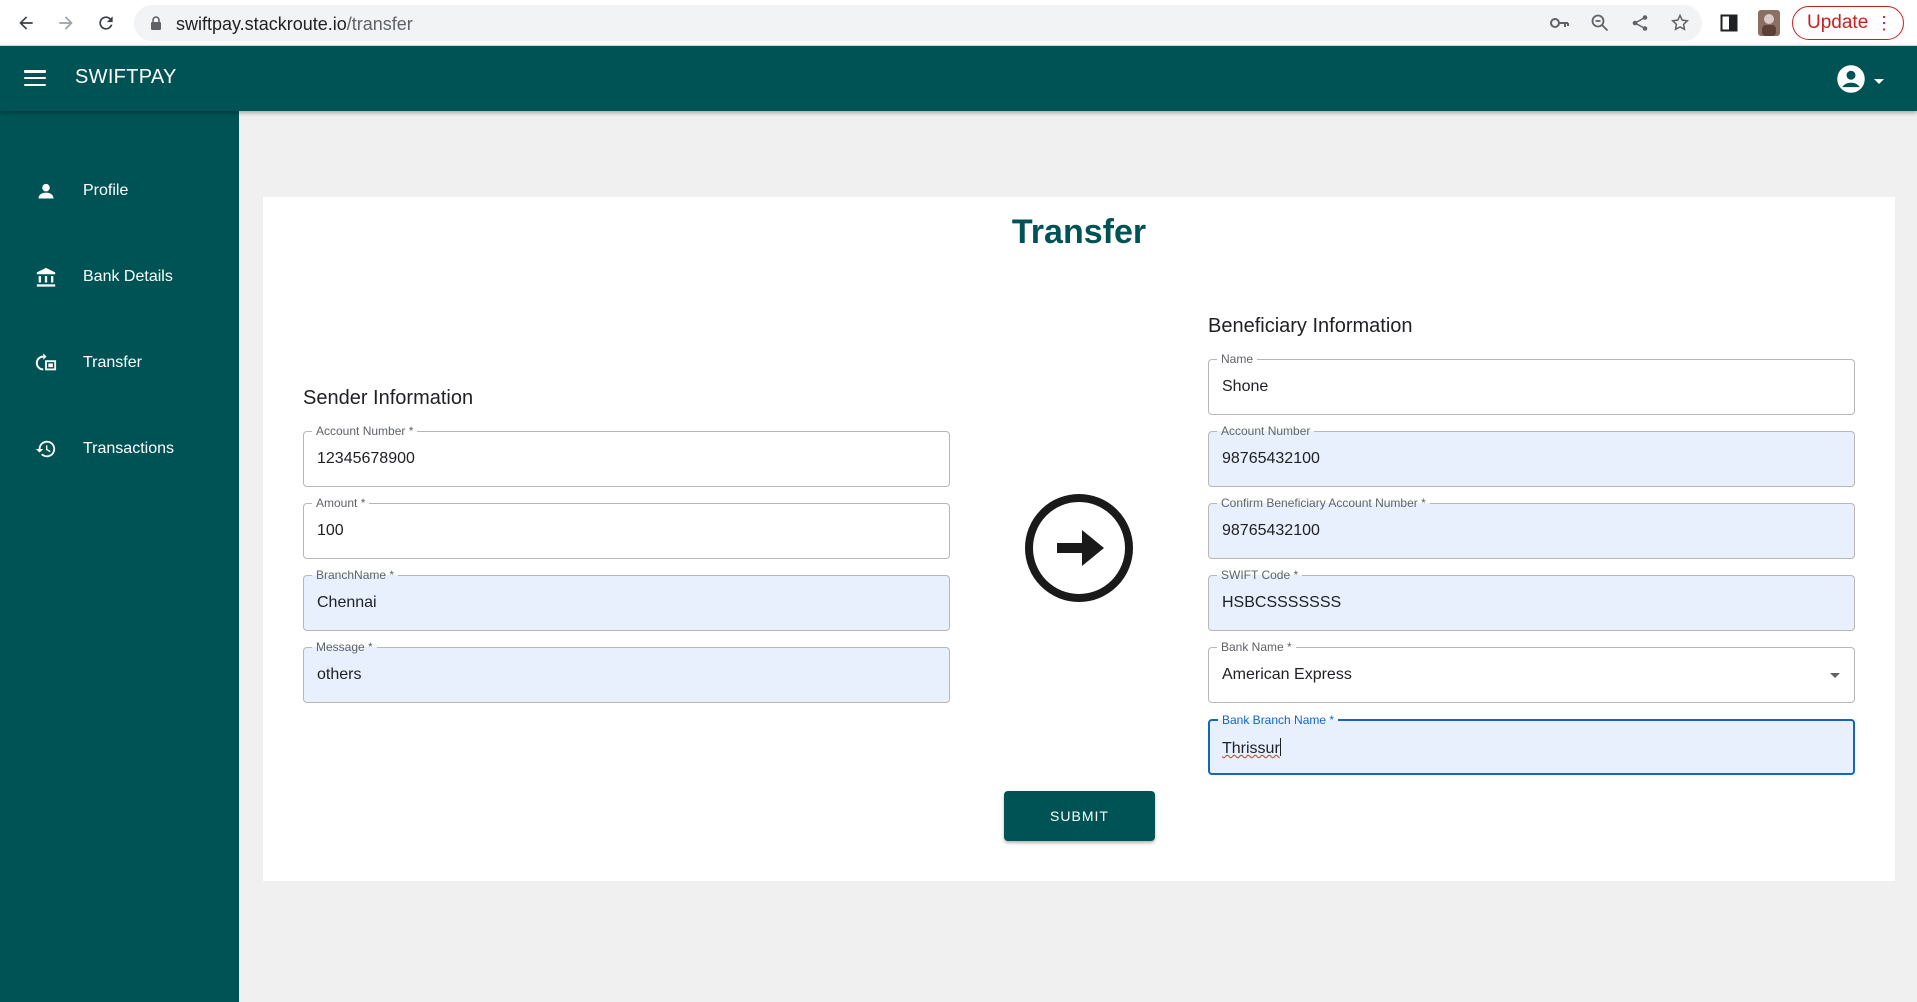 The width and height of the screenshot is (1917, 1002). I want to click on arrow-right-circle-icon, so click(1079, 548).